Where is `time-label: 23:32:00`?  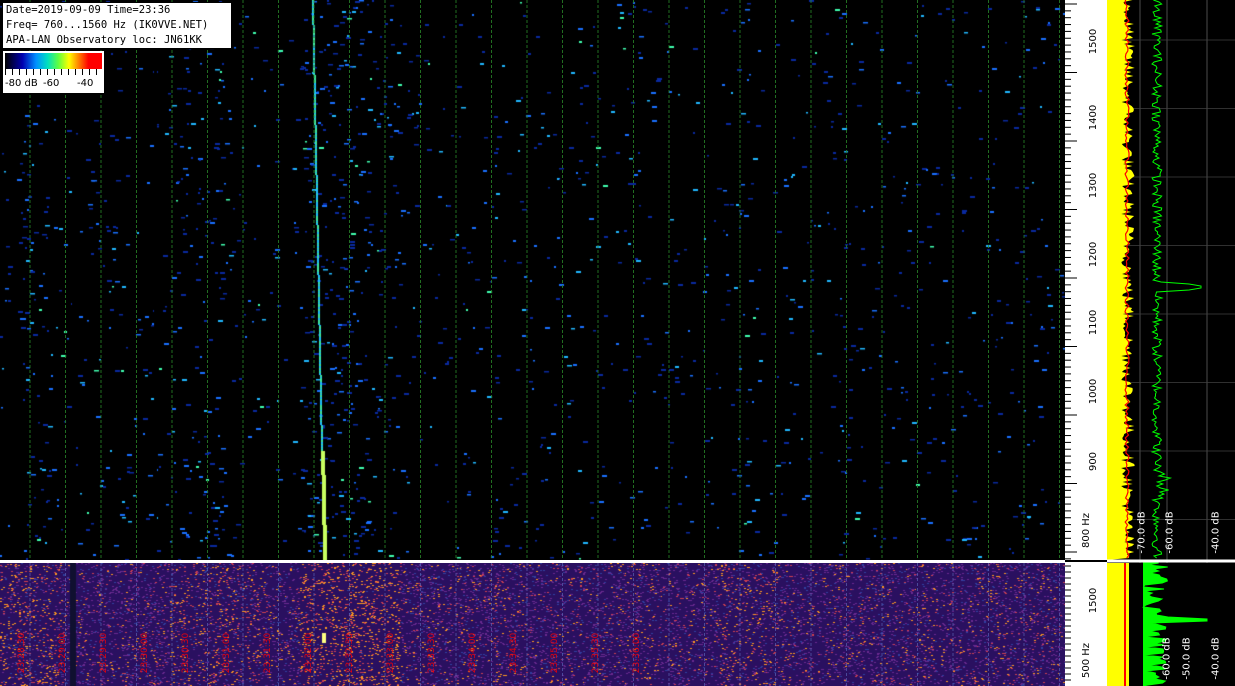
time-label: 23:32:00 is located at coordinates (309, 653).